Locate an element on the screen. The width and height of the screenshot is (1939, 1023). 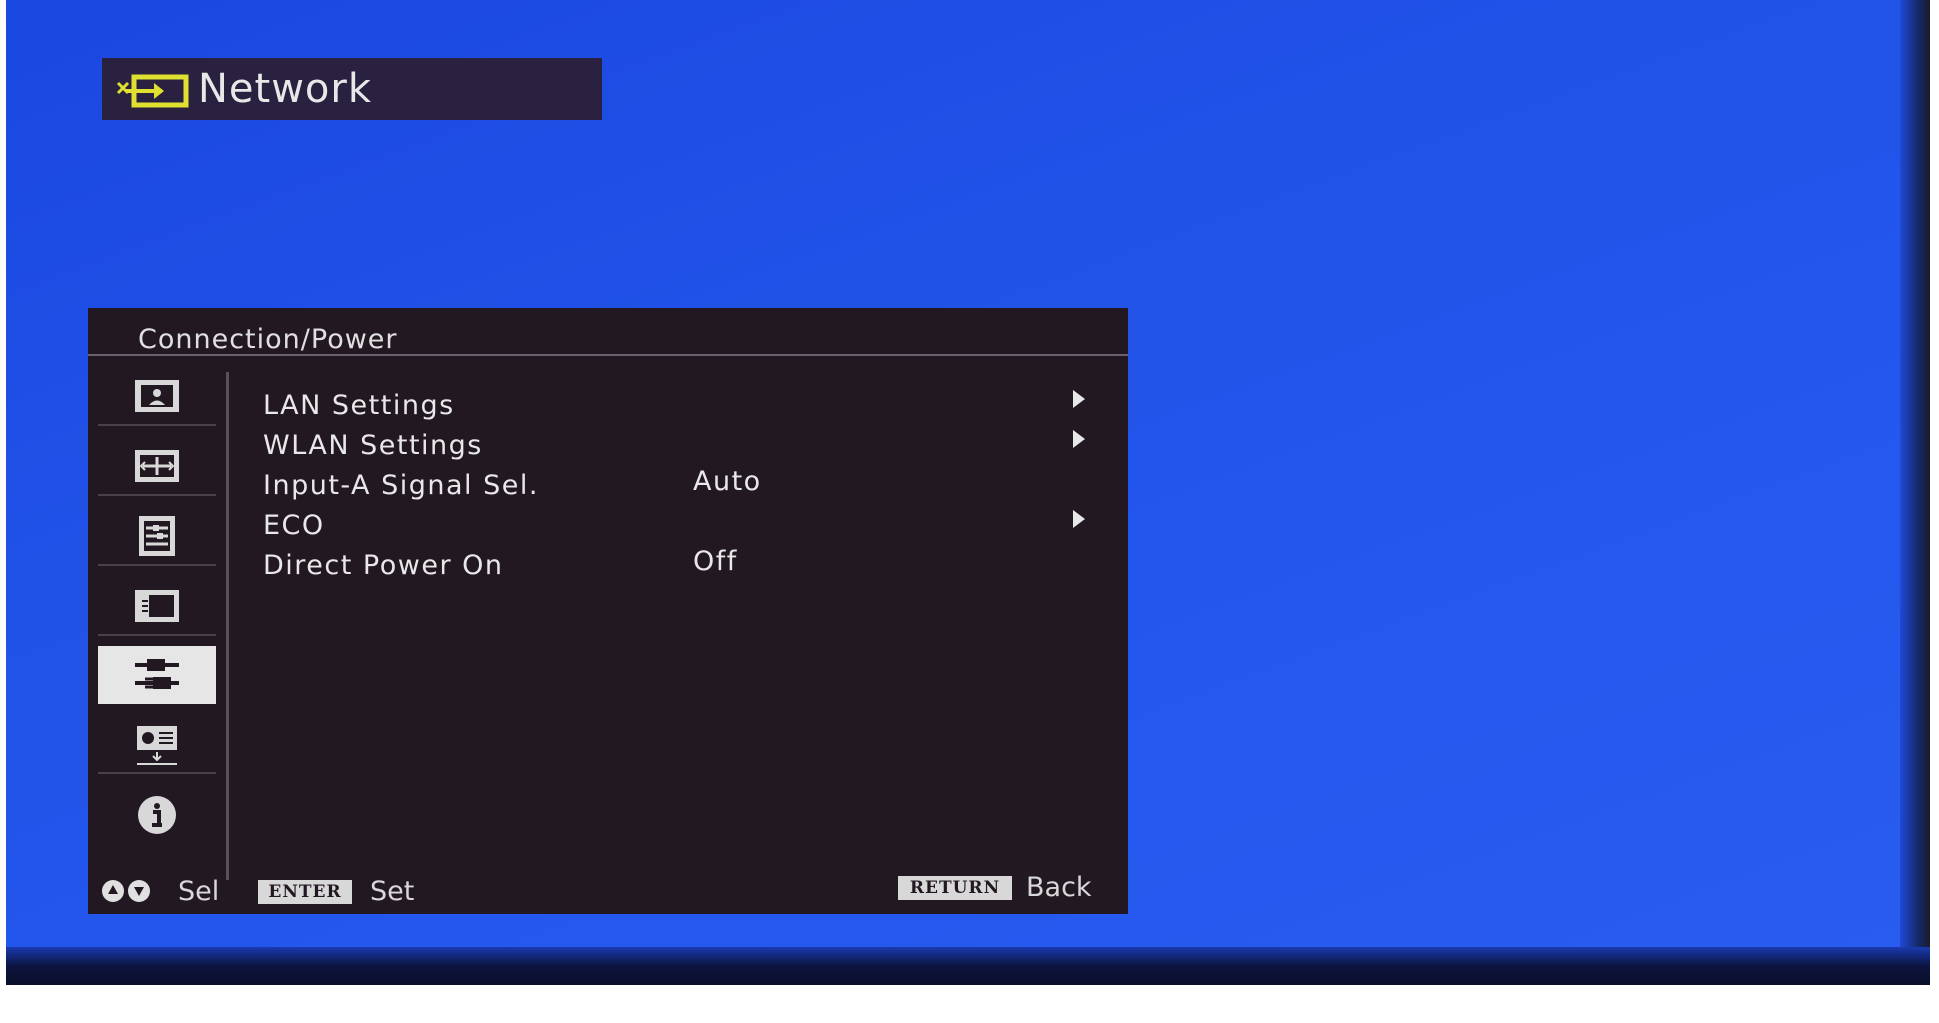
picture-icon is located at coordinates (157, 396).